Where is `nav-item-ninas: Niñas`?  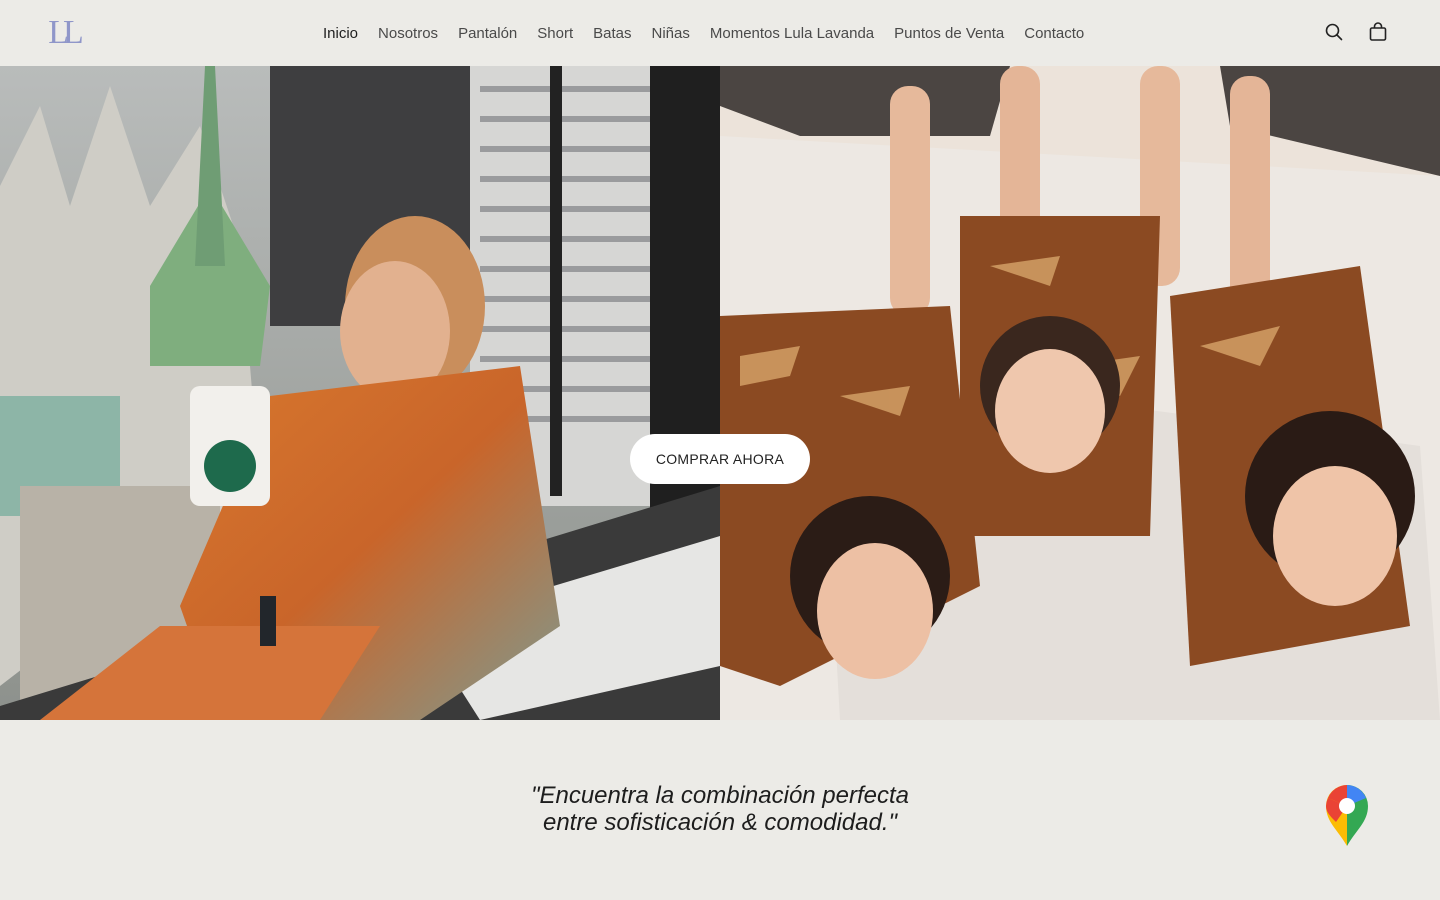 nav-item-ninas: Niñas is located at coordinates (671, 33).